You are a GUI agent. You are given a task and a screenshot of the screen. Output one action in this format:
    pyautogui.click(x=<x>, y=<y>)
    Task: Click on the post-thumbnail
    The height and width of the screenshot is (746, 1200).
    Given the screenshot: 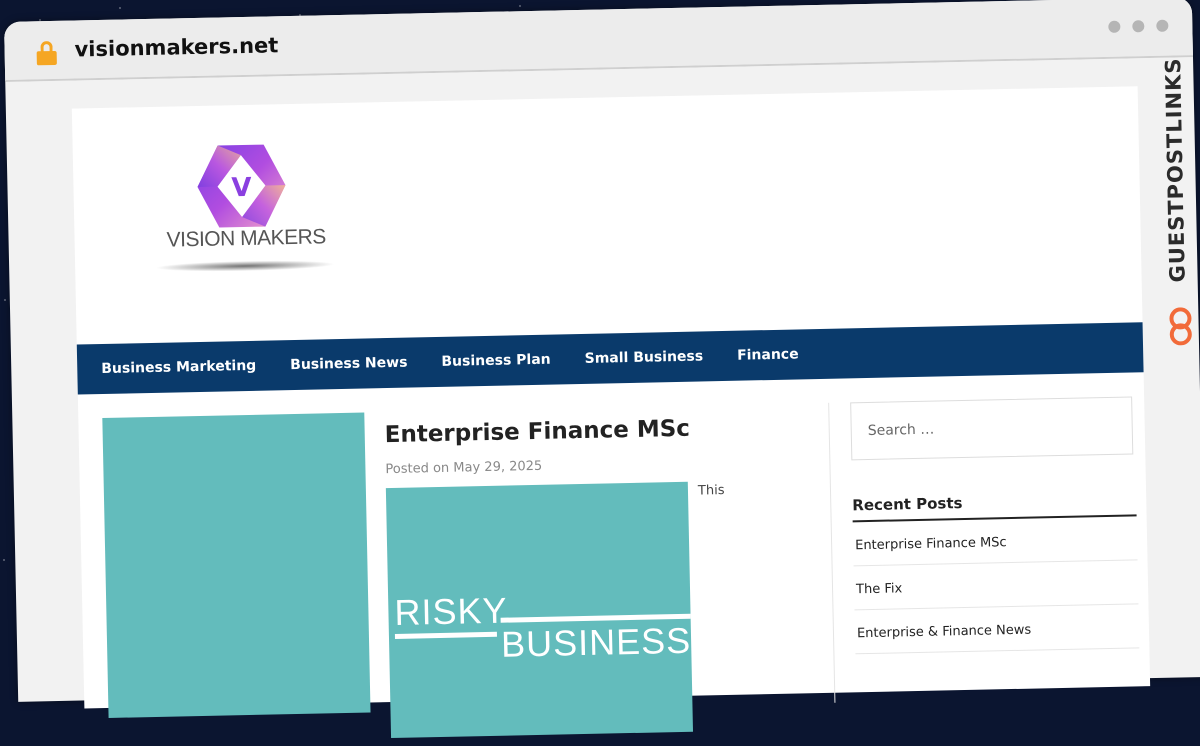 What is the action you would take?
    pyautogui.click(x=236, y=565)
    